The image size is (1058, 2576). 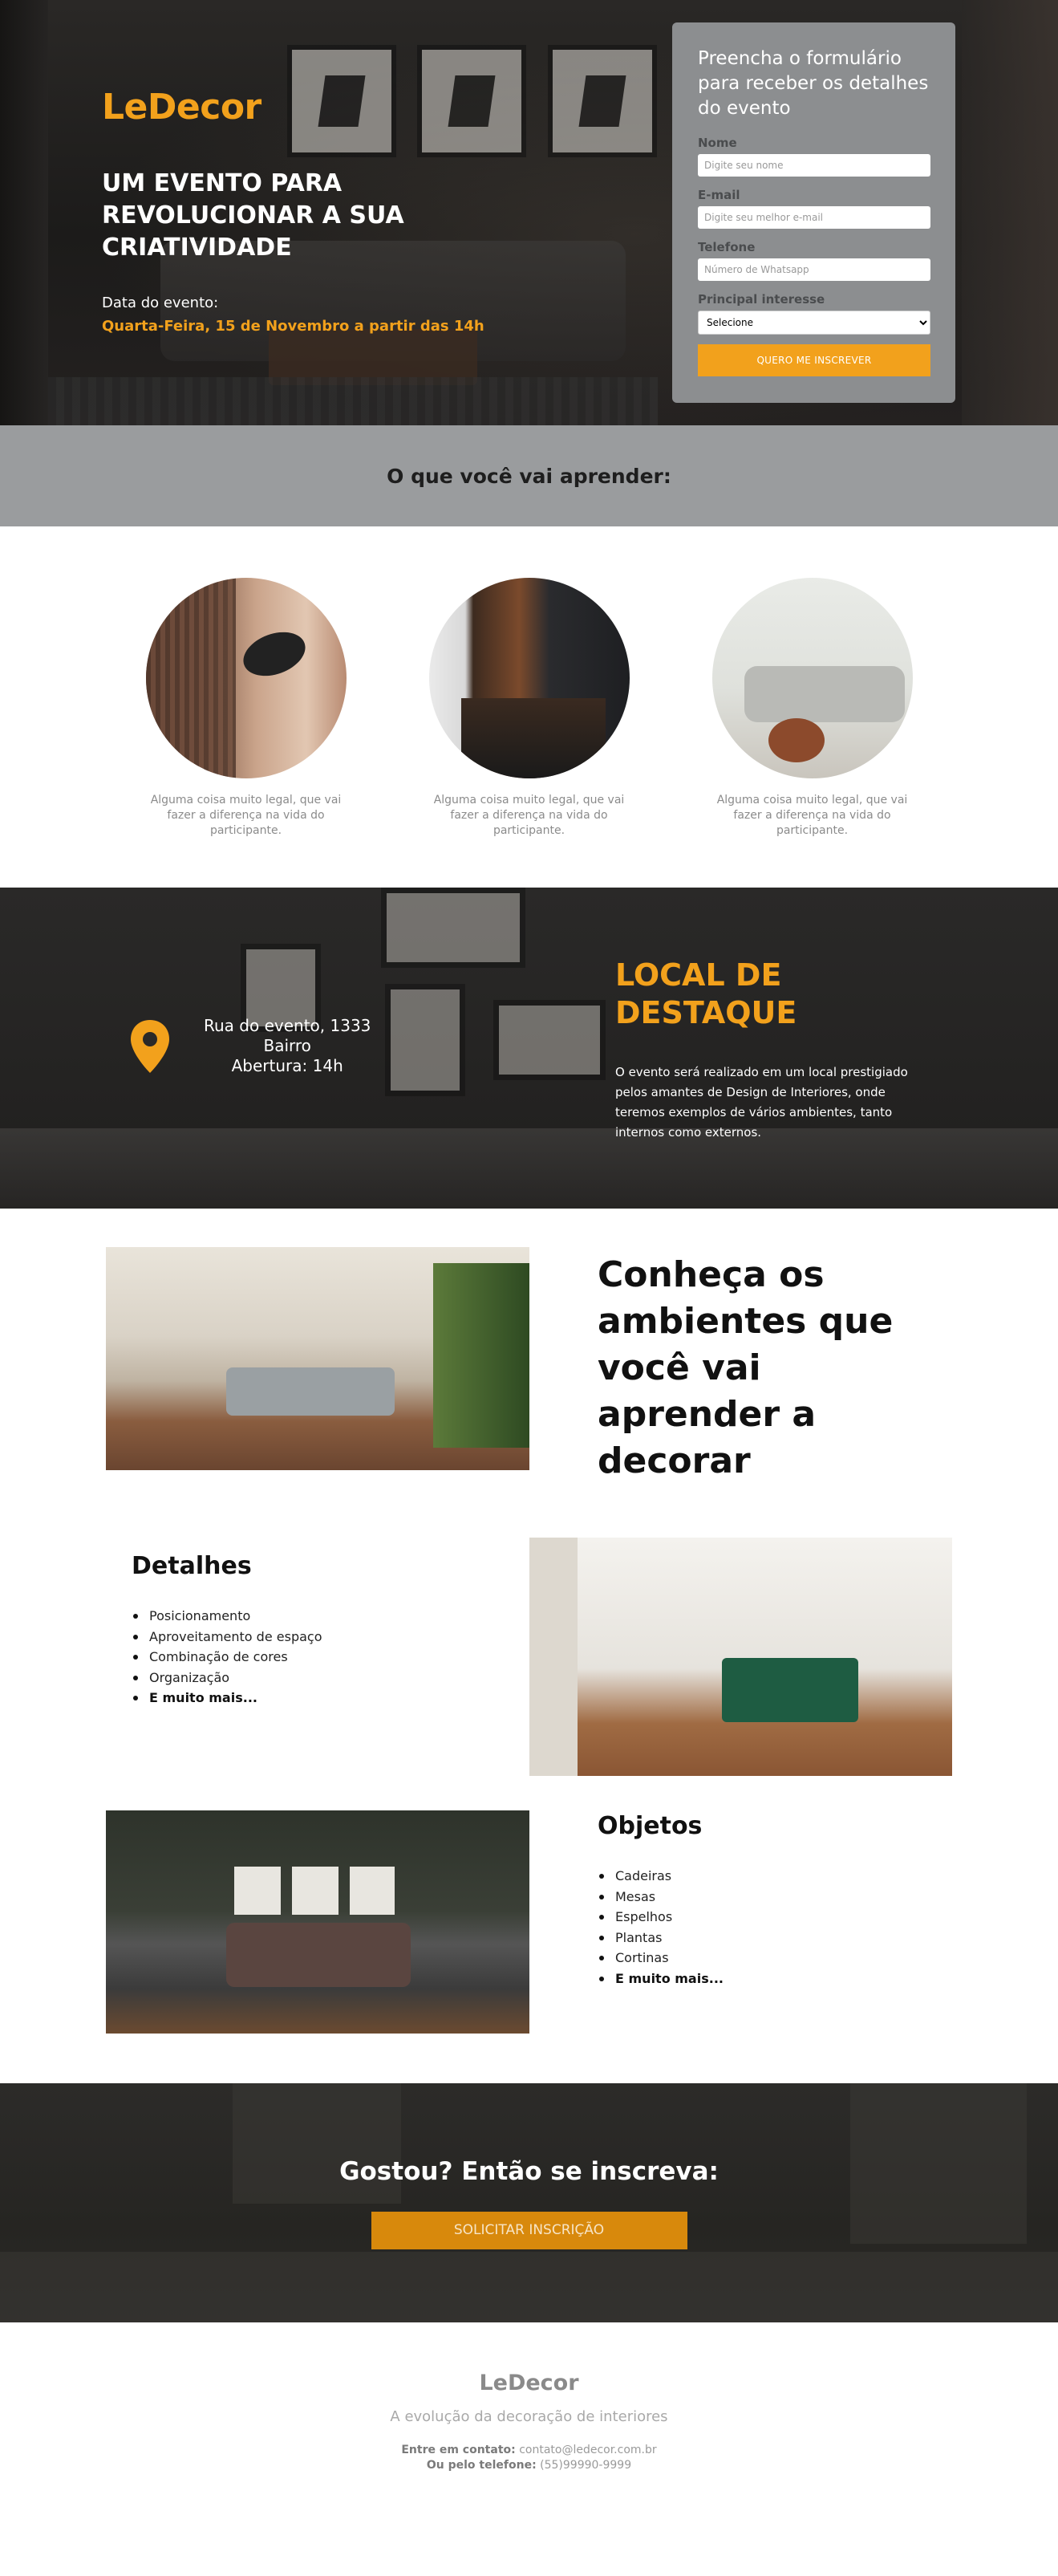 I want to click on hero-background-art, so click(x=603, y=101).